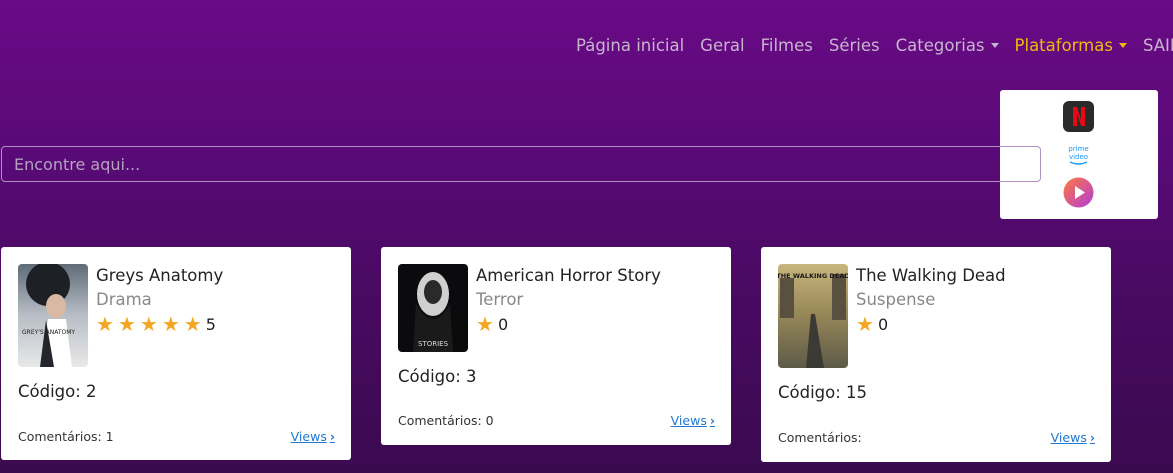  I want to click on nav-pagina-inicial: Página inicial, so click(630, 45).